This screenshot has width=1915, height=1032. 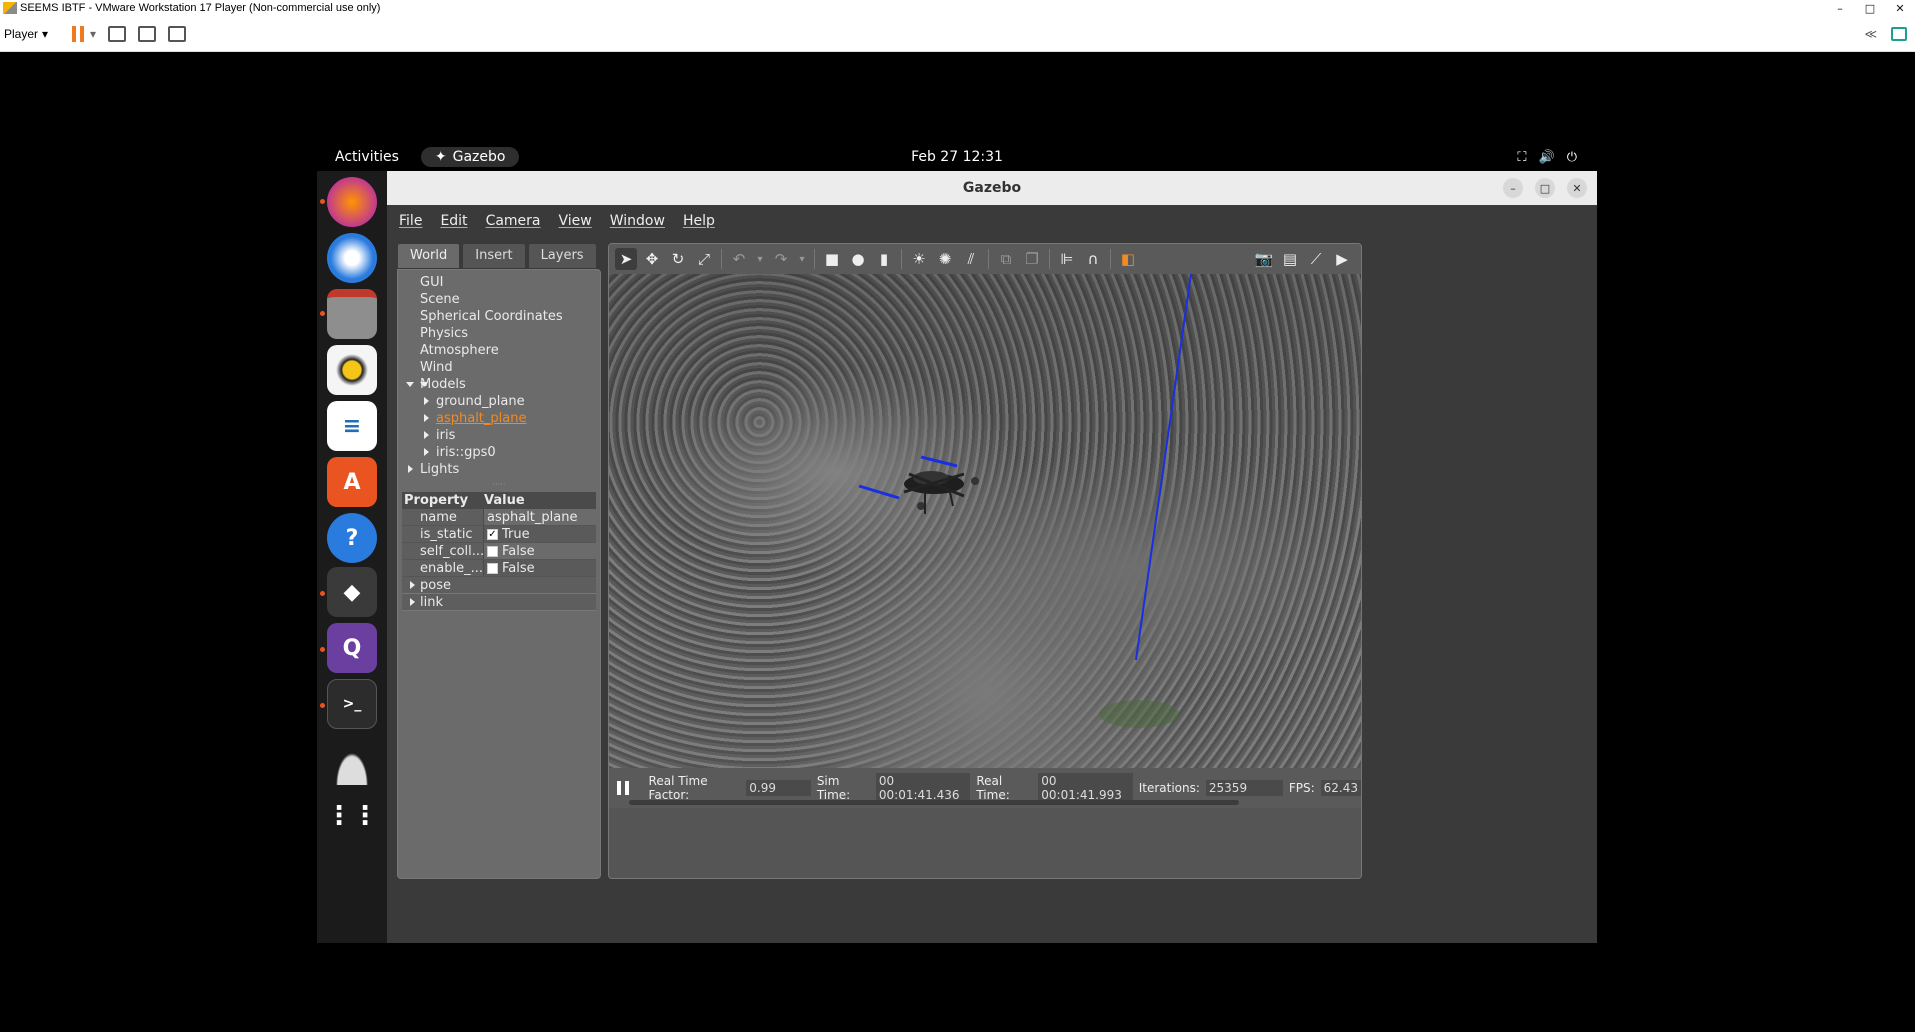 I want to click on menu-edit: Edit, so click(x=453, y=221).